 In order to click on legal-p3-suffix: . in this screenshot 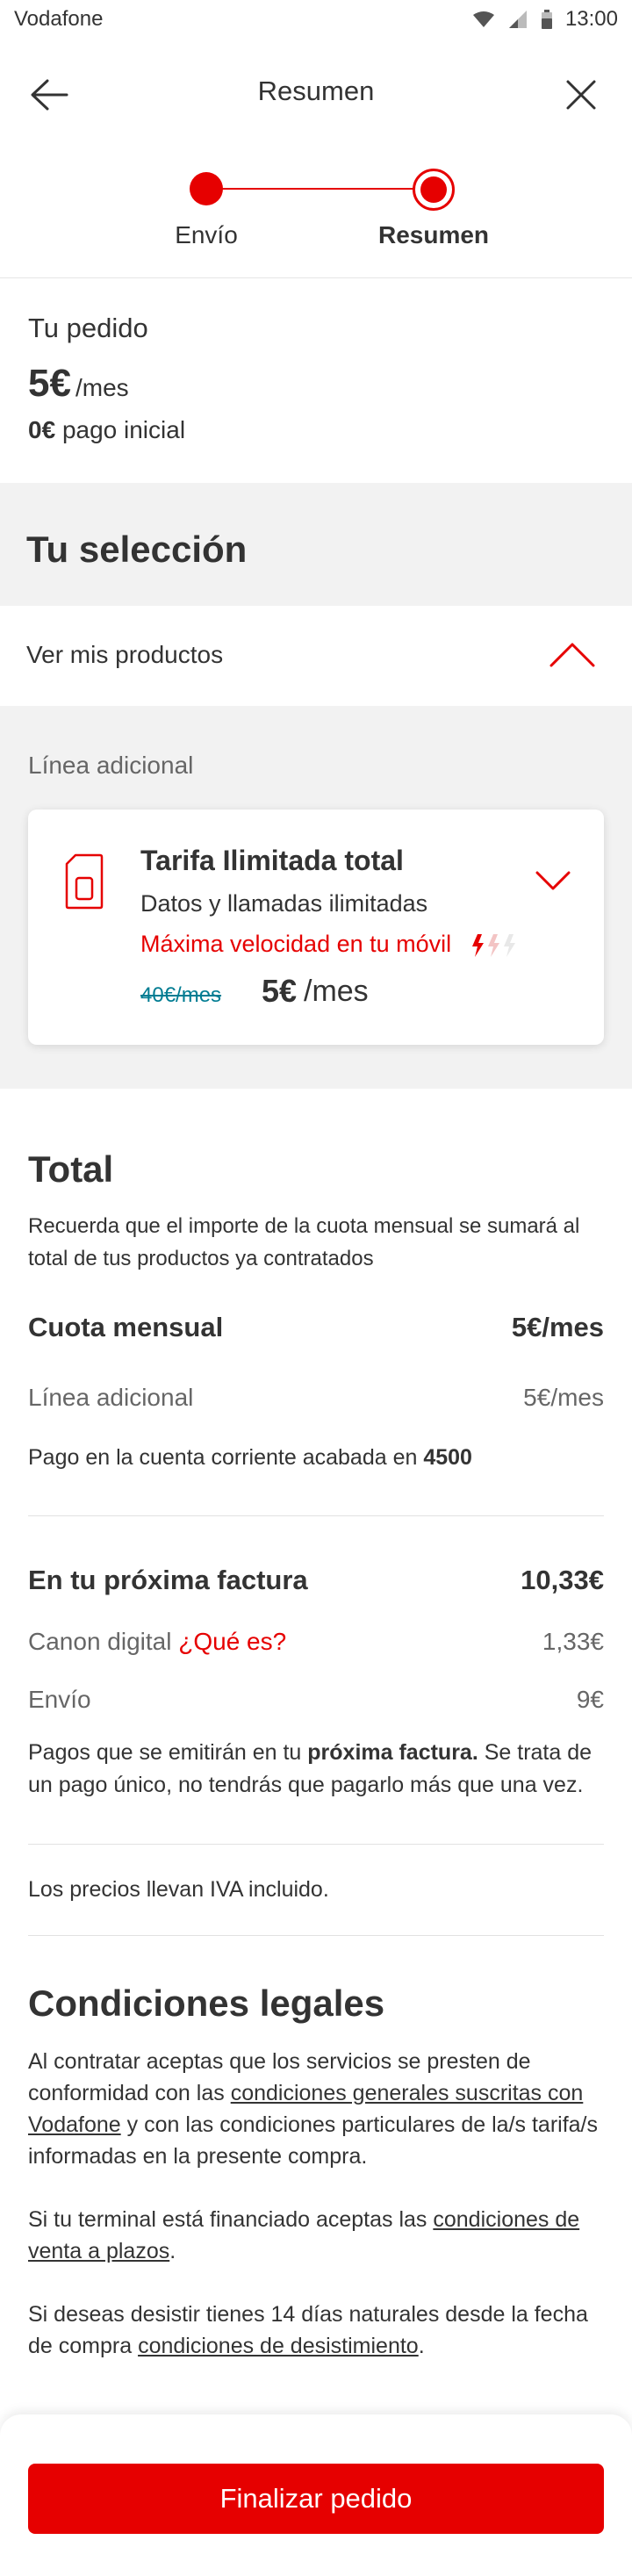, I will do `click(422, 2346)`.